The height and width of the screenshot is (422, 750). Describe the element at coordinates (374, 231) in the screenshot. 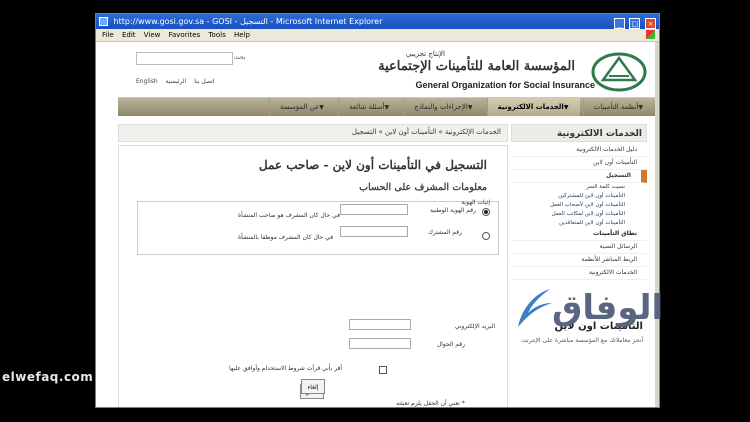

I see `subscriber-input` at that location.